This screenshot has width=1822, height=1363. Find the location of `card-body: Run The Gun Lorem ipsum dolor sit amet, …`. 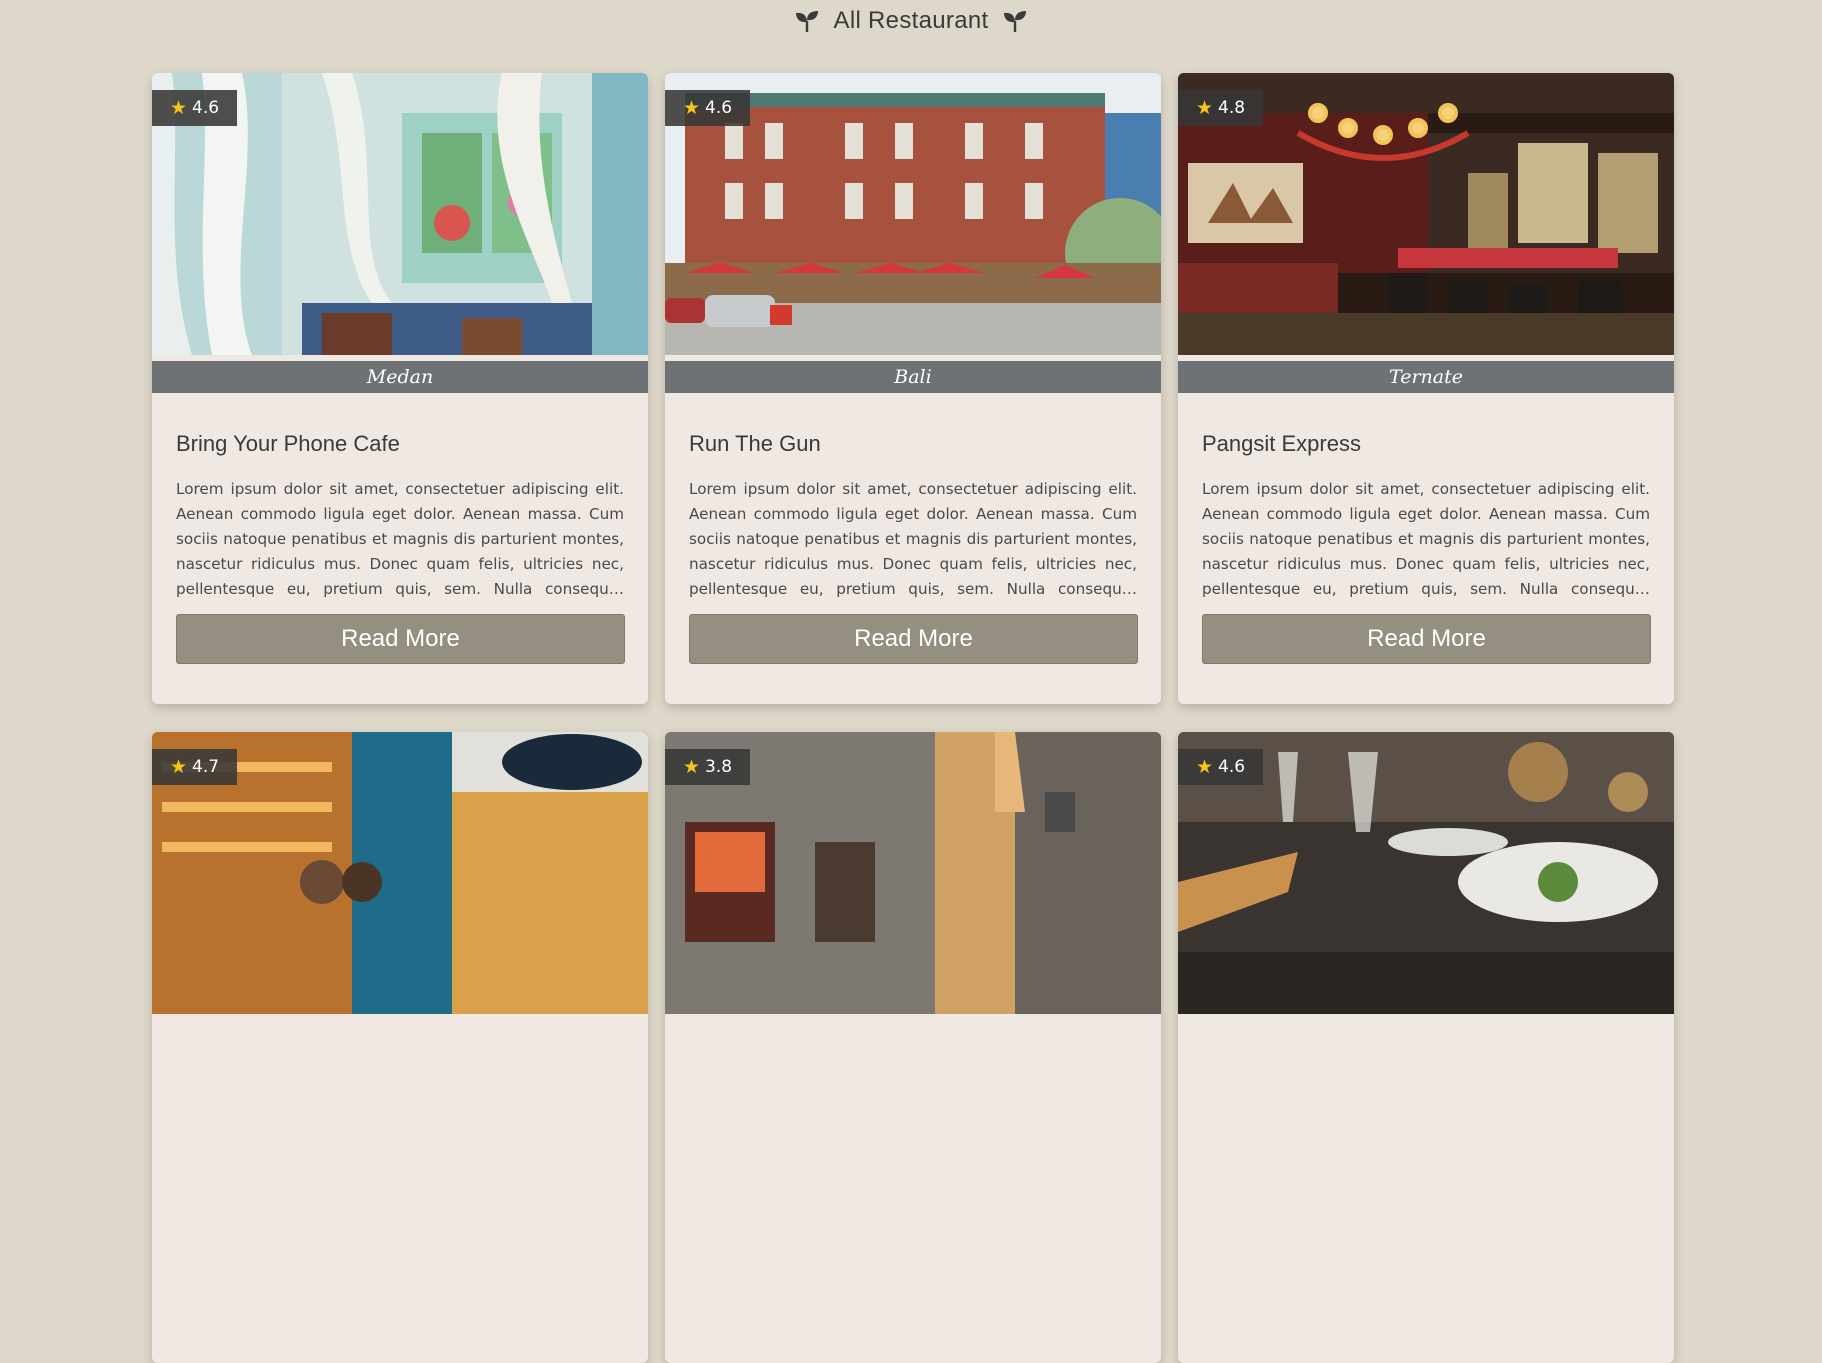

card-body: Run The Gun Lorem ipsum dolor sit amet, … is located at coordinates (913, 528).